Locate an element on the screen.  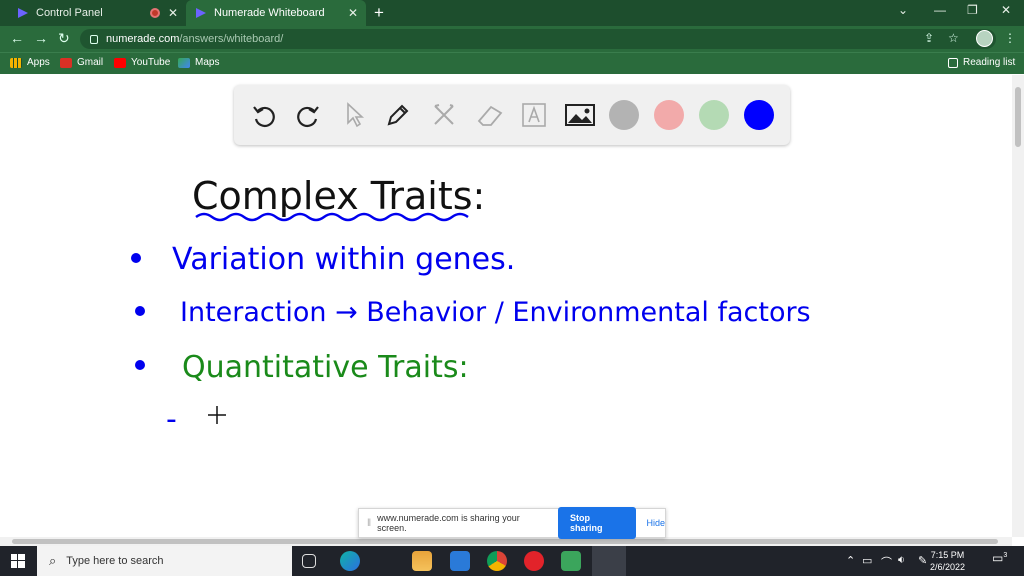
image-tool is located at coordinates (580, 115).